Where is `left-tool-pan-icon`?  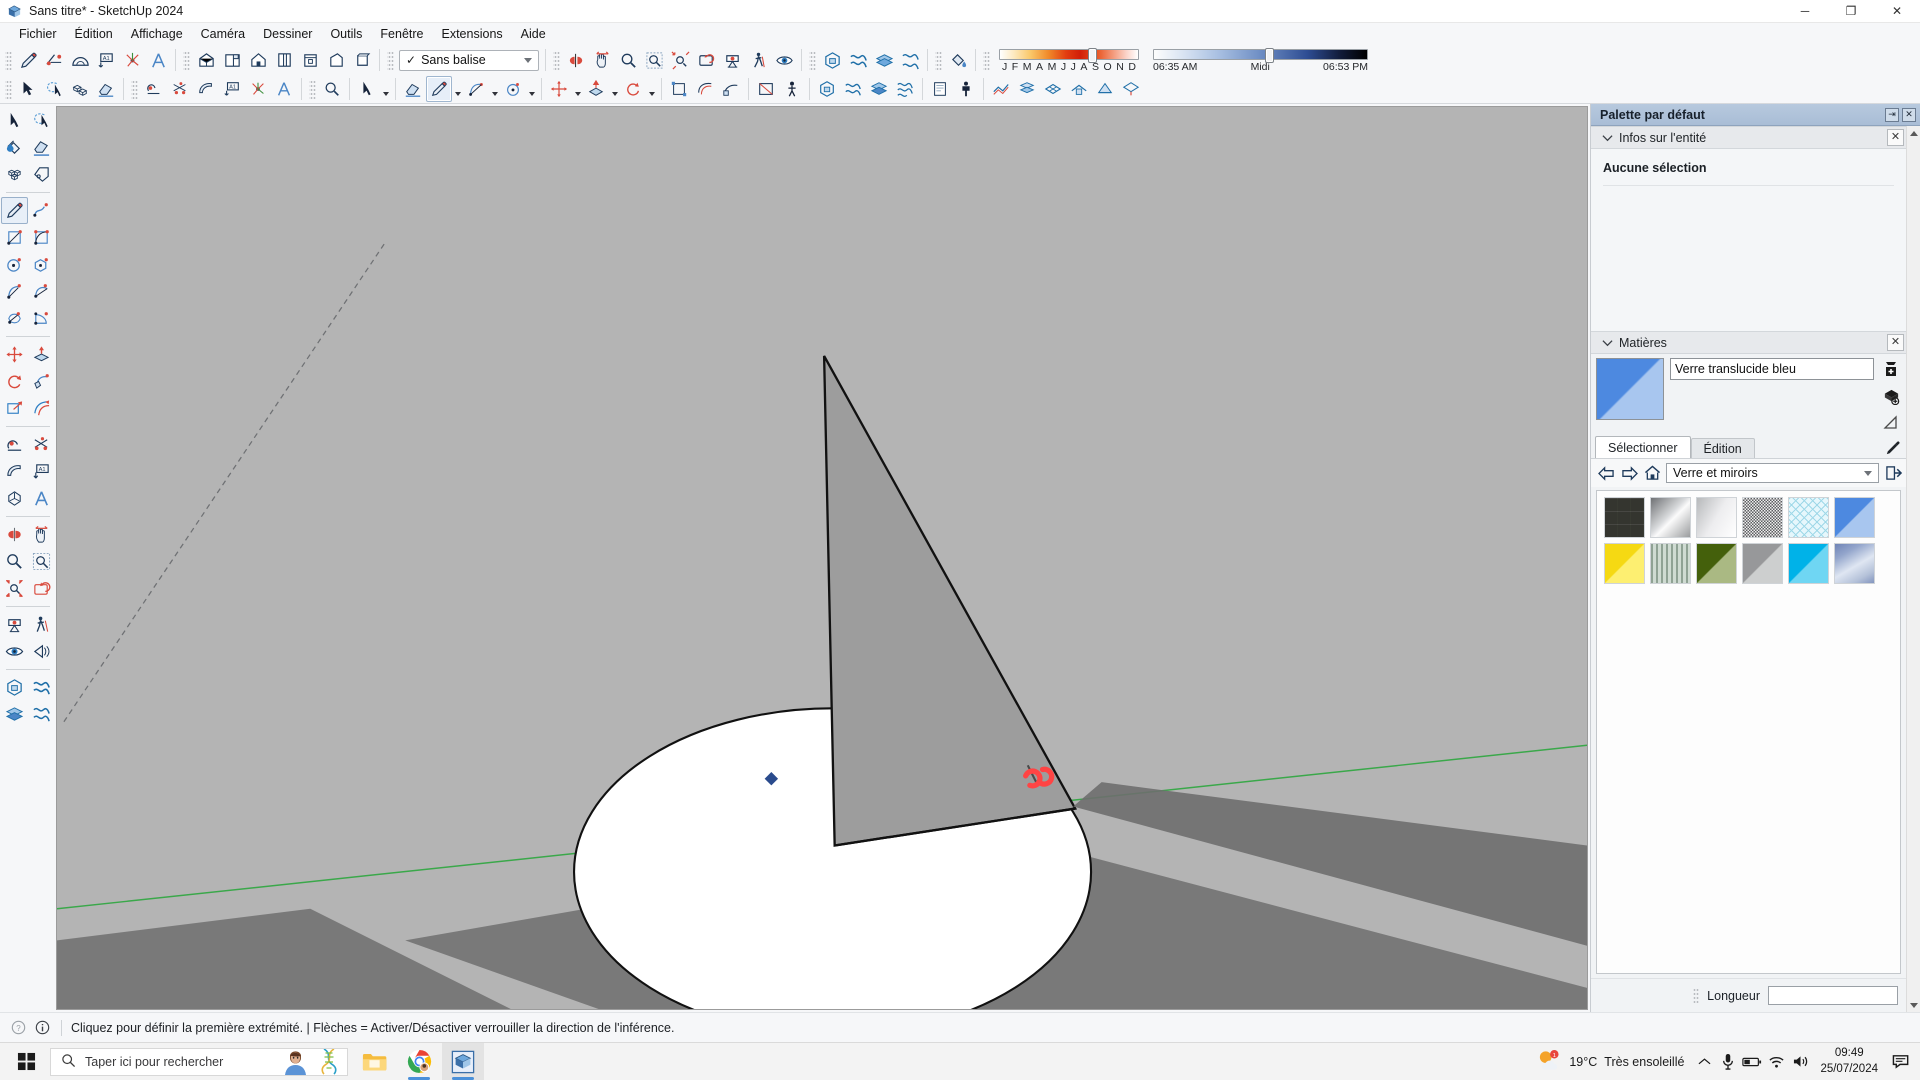
left-tool-pan-icon is located at coordinates (41, 534).